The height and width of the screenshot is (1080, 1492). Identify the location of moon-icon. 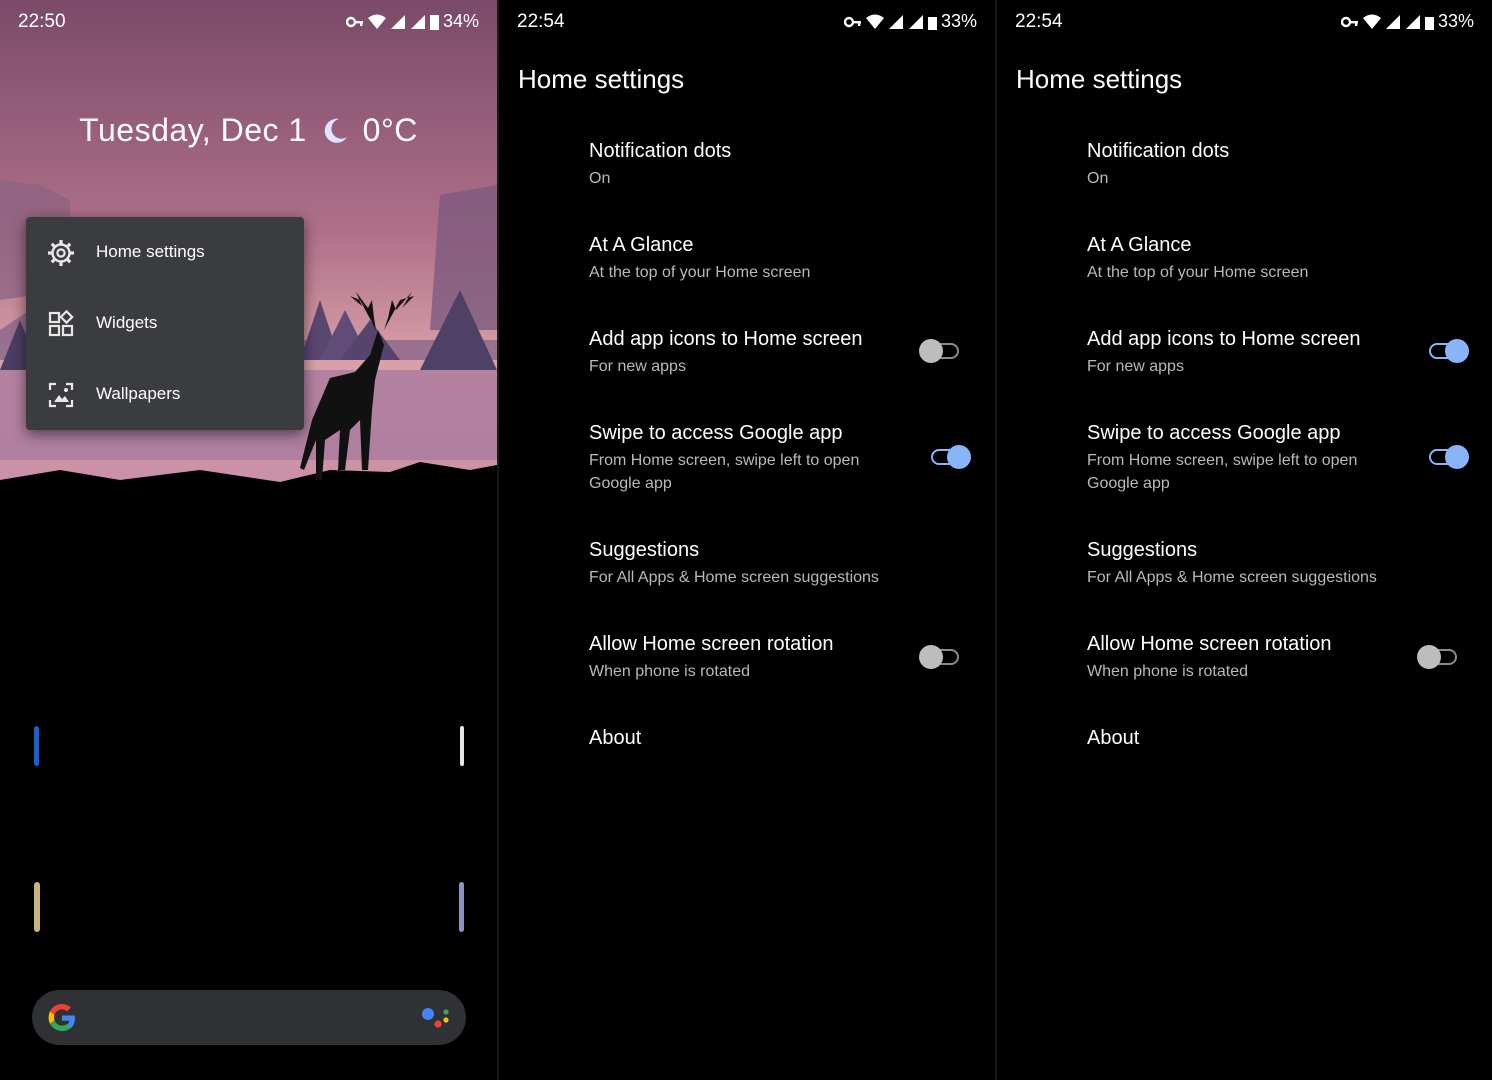
(335, 130).